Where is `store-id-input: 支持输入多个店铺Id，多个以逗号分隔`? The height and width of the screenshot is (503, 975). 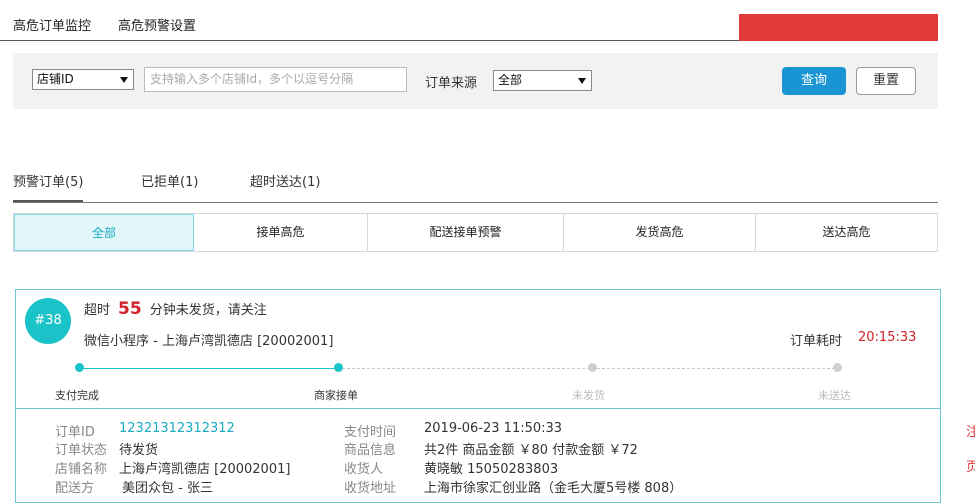 store-id-input: 支持输入多个店铺Id，多个以逗号分隔 is located at coordinates (275, 79).